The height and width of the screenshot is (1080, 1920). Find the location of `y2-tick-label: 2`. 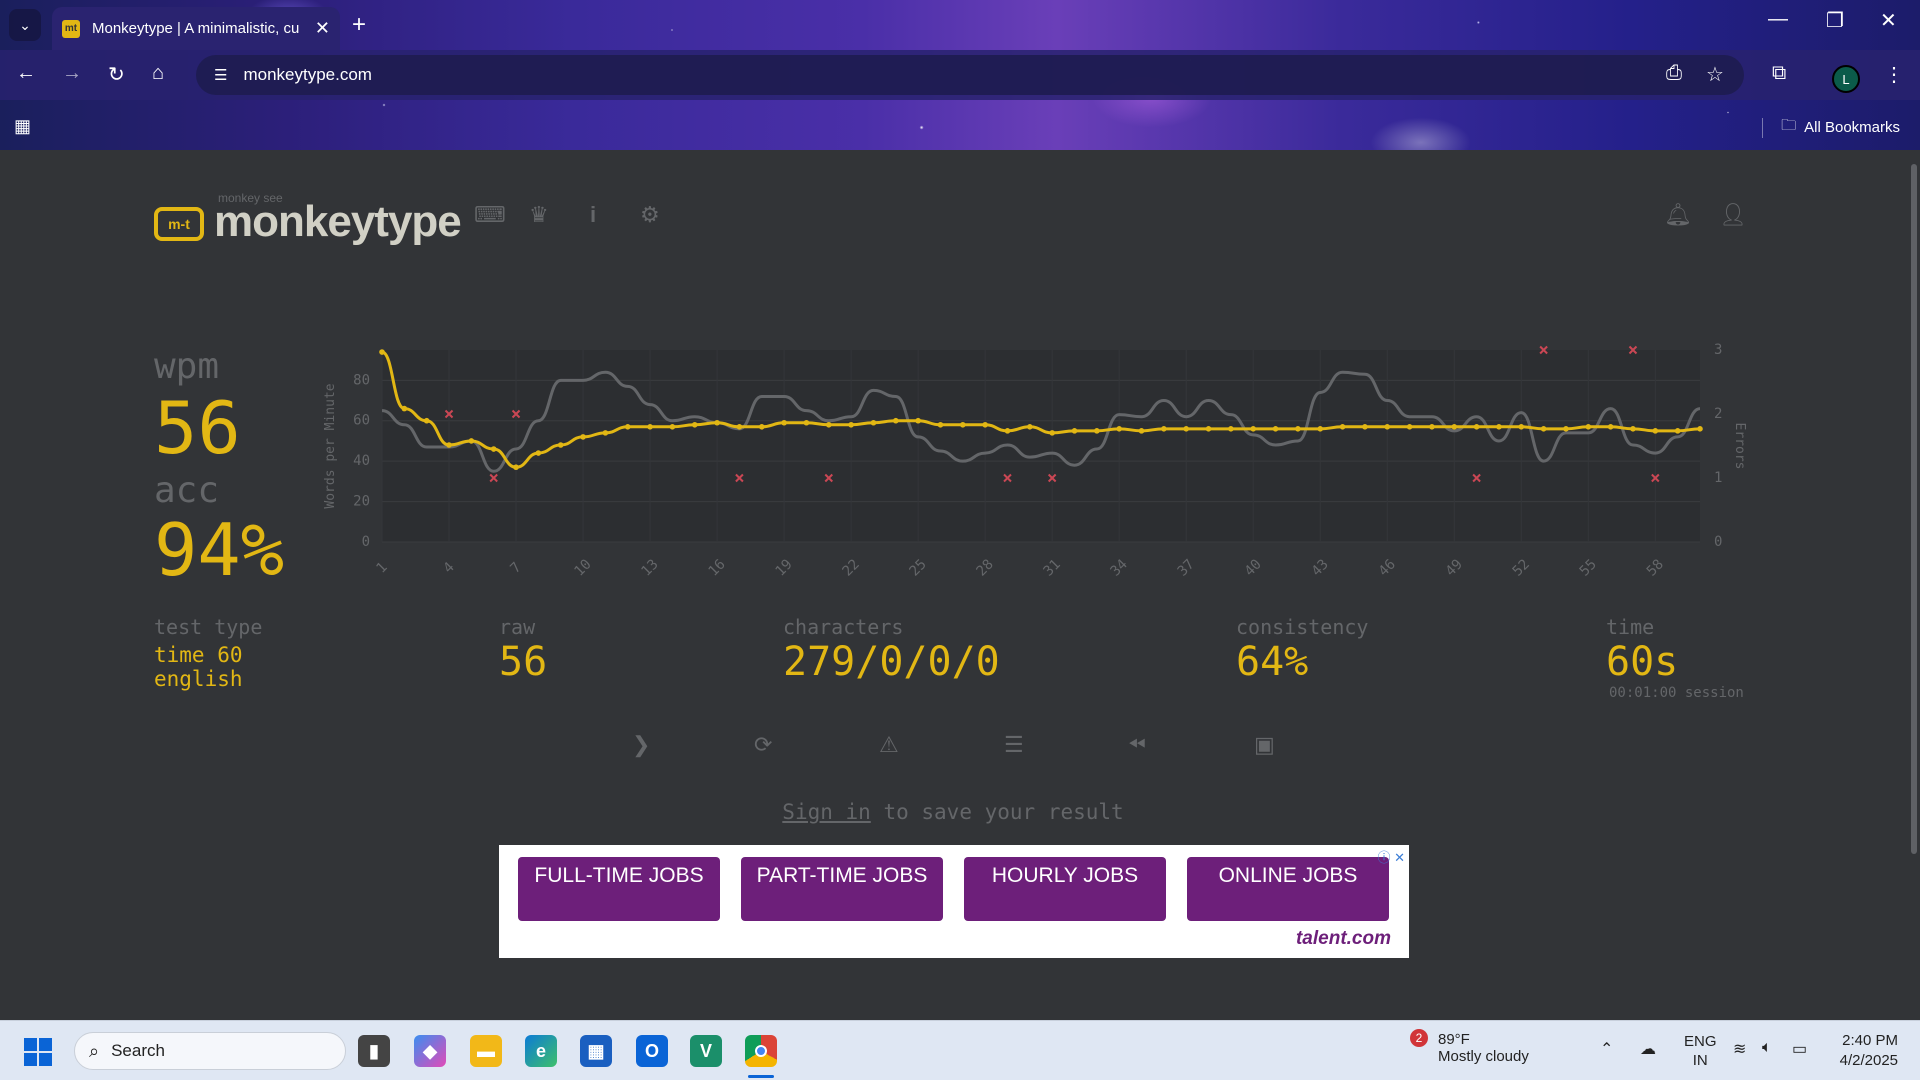

y2-tick-label: 2 is located at coordinates (1718, 414).